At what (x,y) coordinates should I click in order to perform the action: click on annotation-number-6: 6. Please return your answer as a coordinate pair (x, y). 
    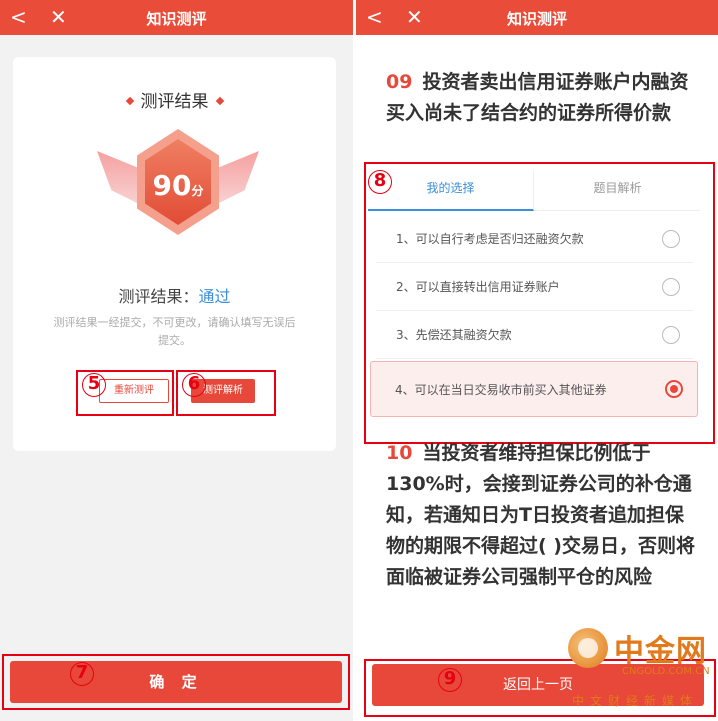
    Looking at the image, I should click on (194, 385).